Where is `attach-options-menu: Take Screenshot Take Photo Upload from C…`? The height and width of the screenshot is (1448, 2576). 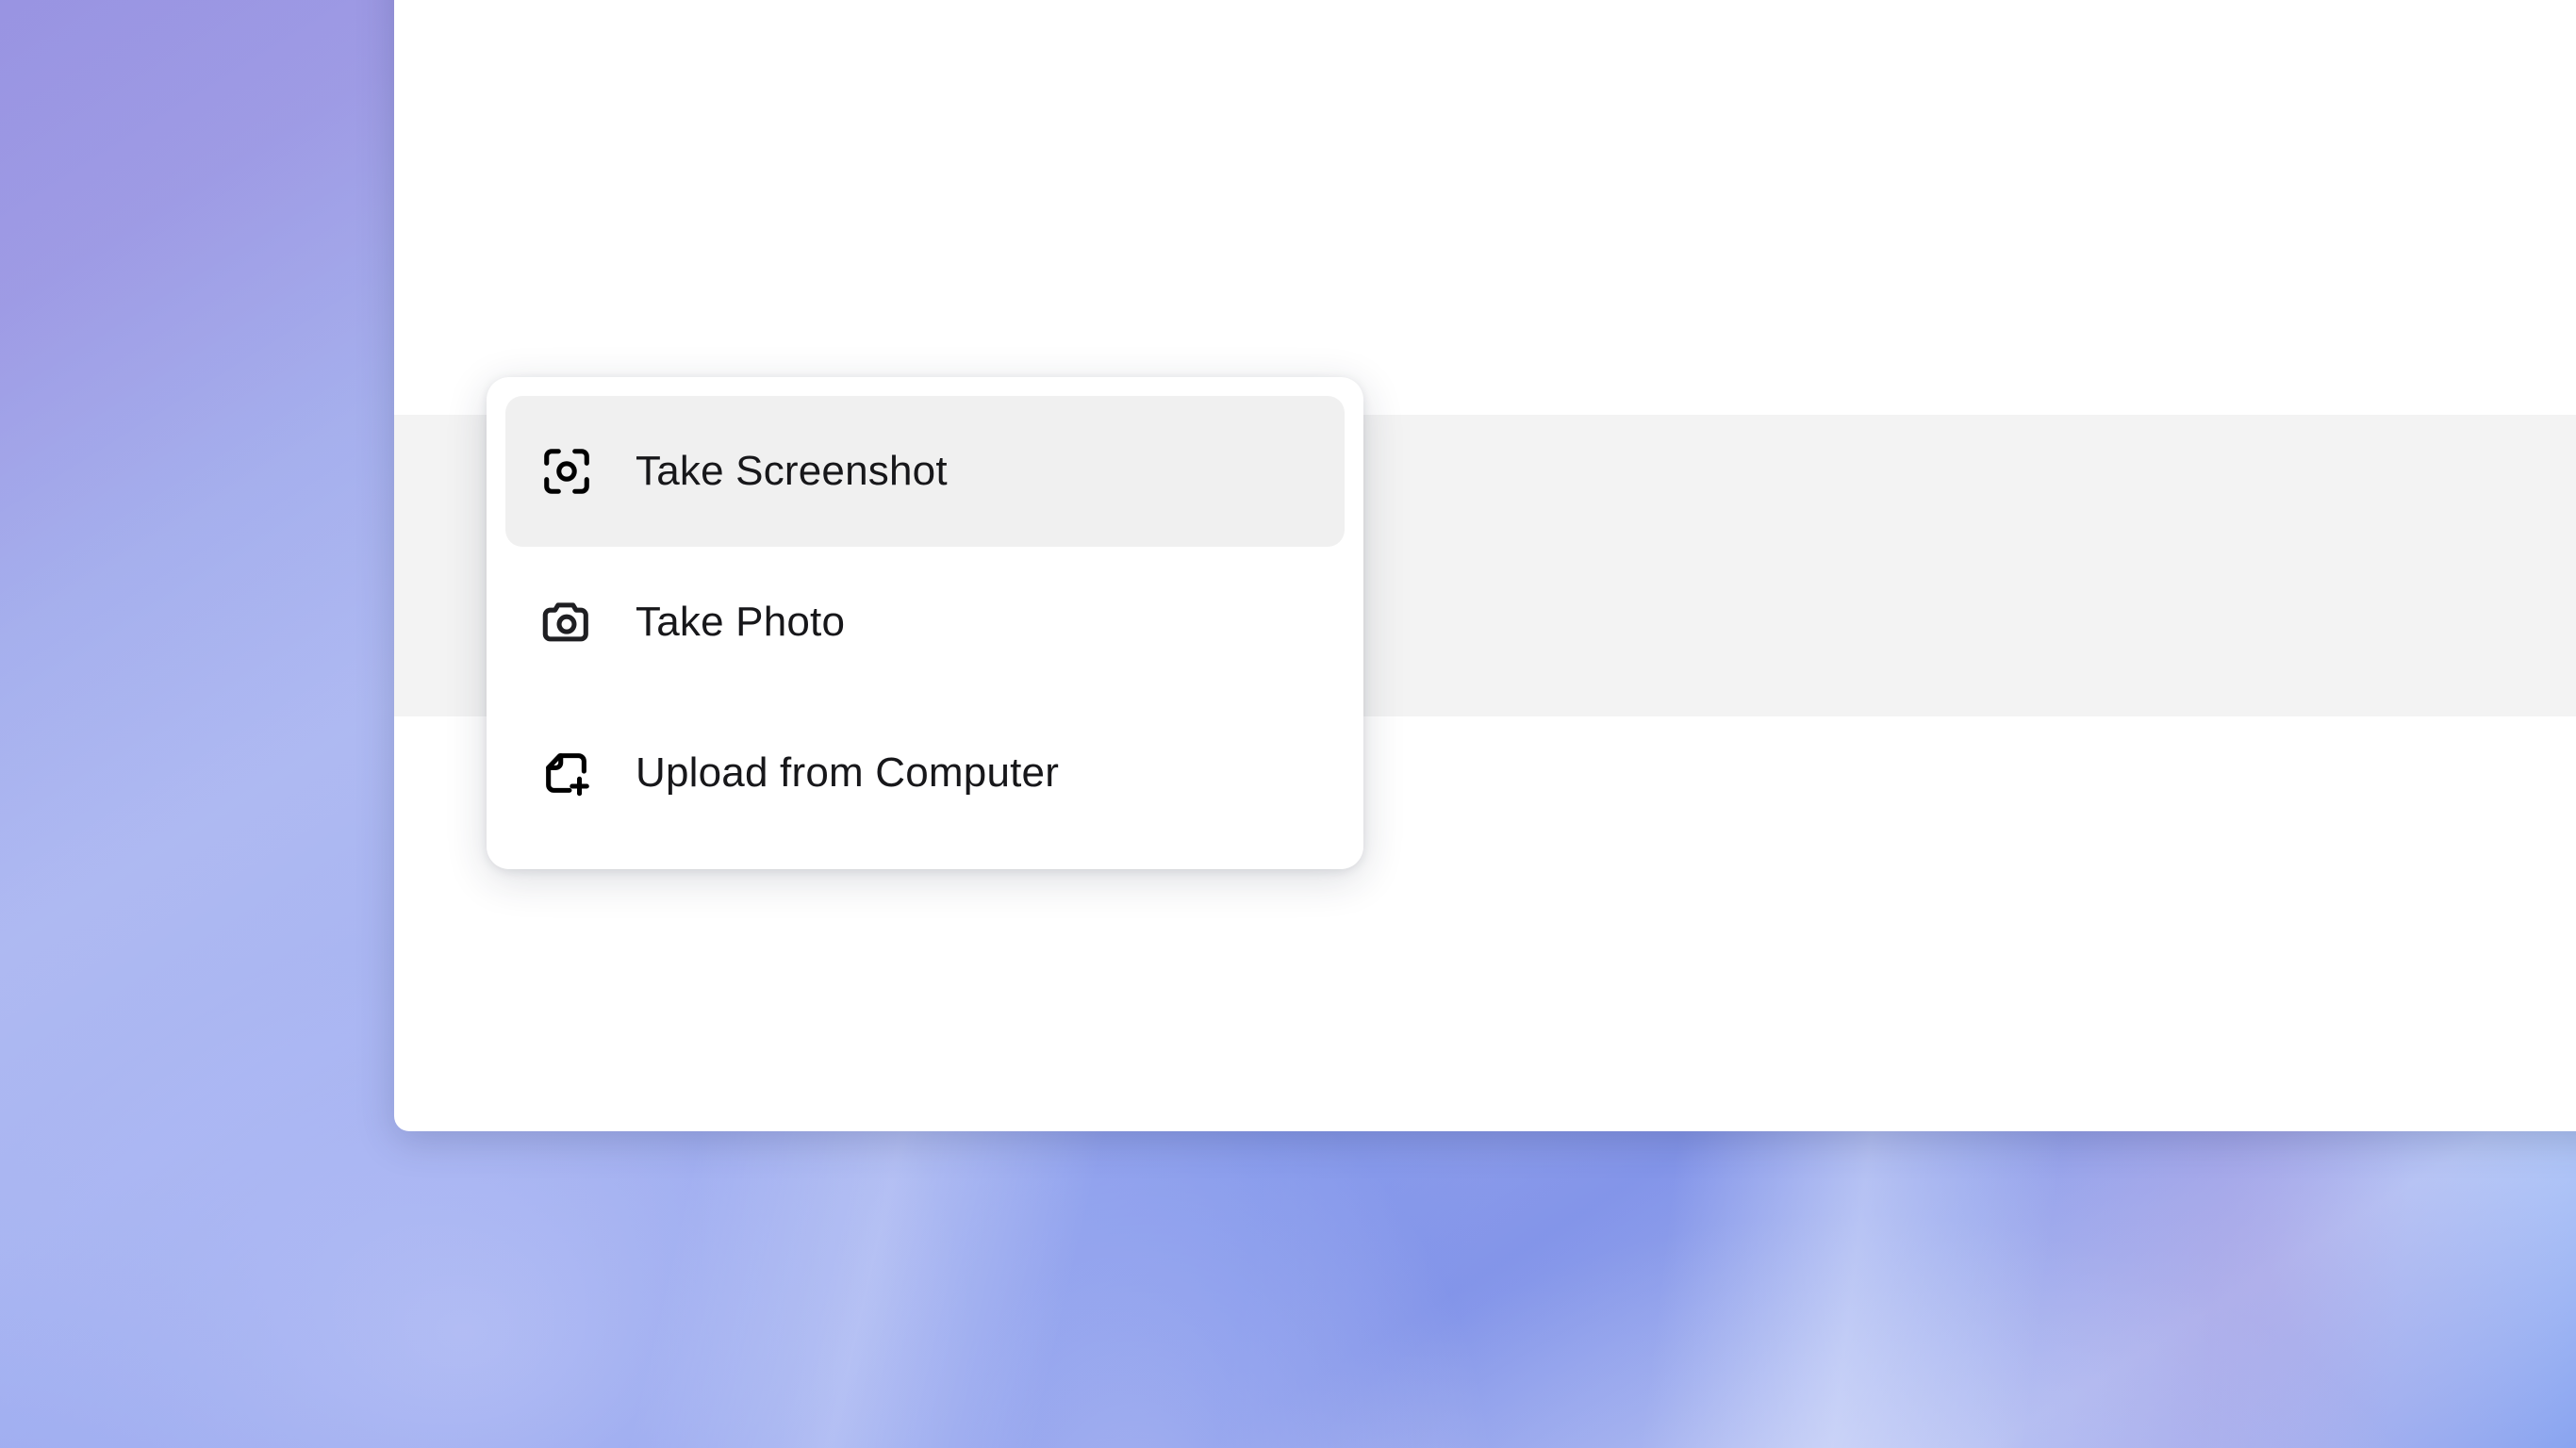 attach-options-menu: Take Screenshot Take Photo Upload from C… is located at coordinates (925, 623).